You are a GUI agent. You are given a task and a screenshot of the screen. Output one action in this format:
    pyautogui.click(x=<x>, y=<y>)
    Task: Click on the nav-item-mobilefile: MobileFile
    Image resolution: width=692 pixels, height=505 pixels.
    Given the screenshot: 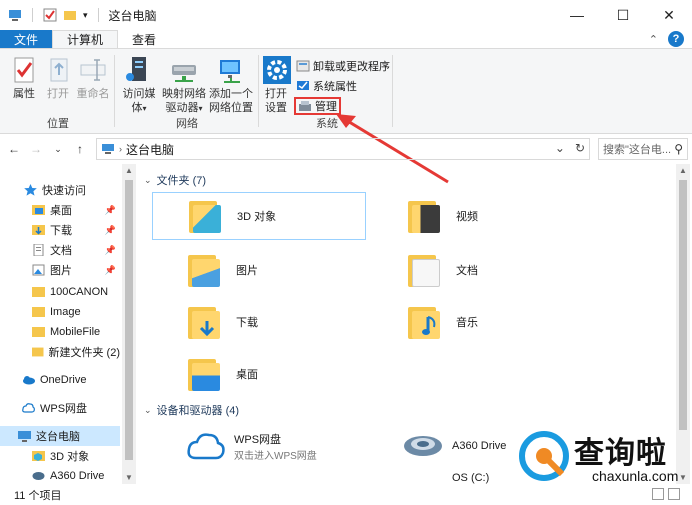 What is the action you would take?
    pyautogui.click(x=76, y=332)
    